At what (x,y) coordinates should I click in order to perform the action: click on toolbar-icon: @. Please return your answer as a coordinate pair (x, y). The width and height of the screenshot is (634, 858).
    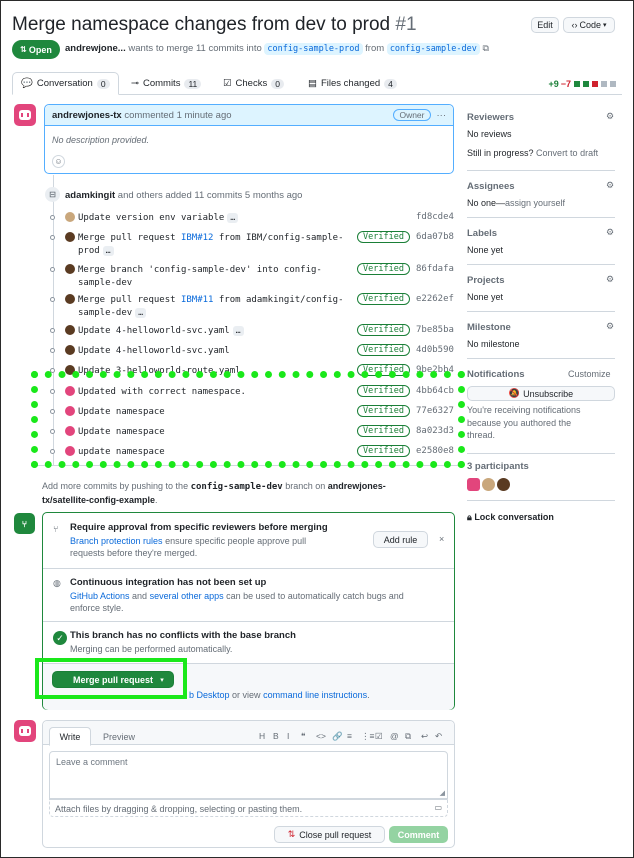
    Looking at the image, I should click on (394, 736).